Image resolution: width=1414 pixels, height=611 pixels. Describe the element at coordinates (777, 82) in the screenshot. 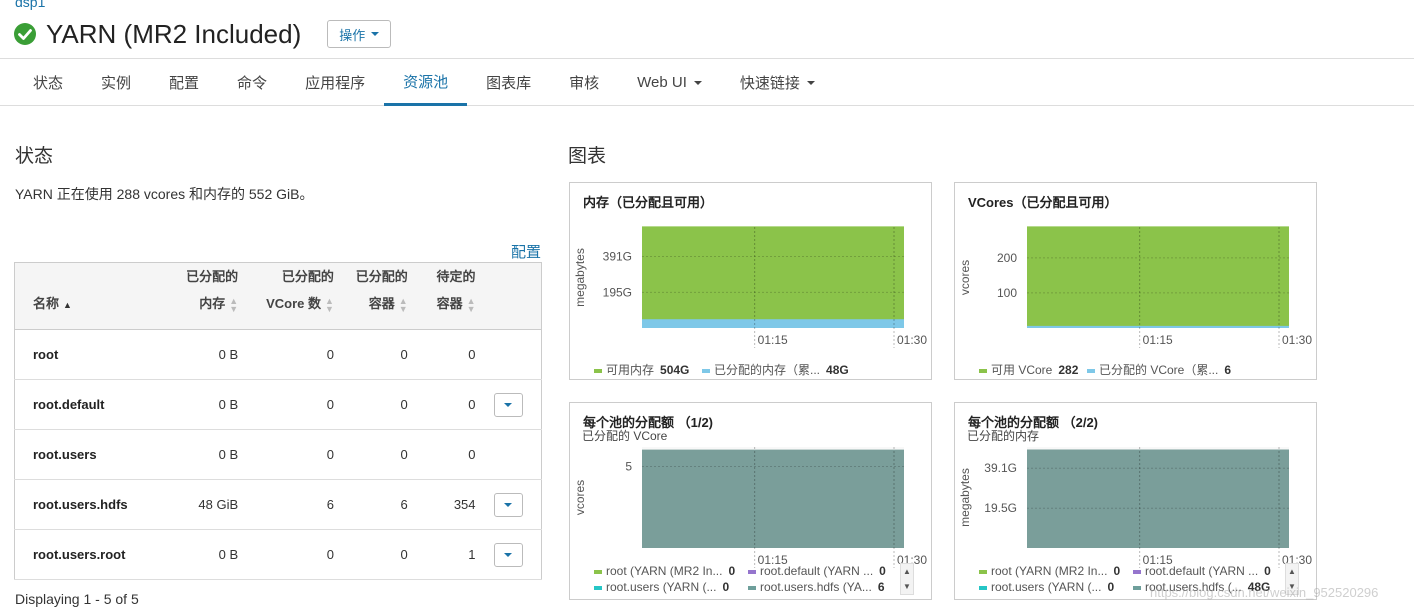

I see `tab-9: 快速链接` at that location.